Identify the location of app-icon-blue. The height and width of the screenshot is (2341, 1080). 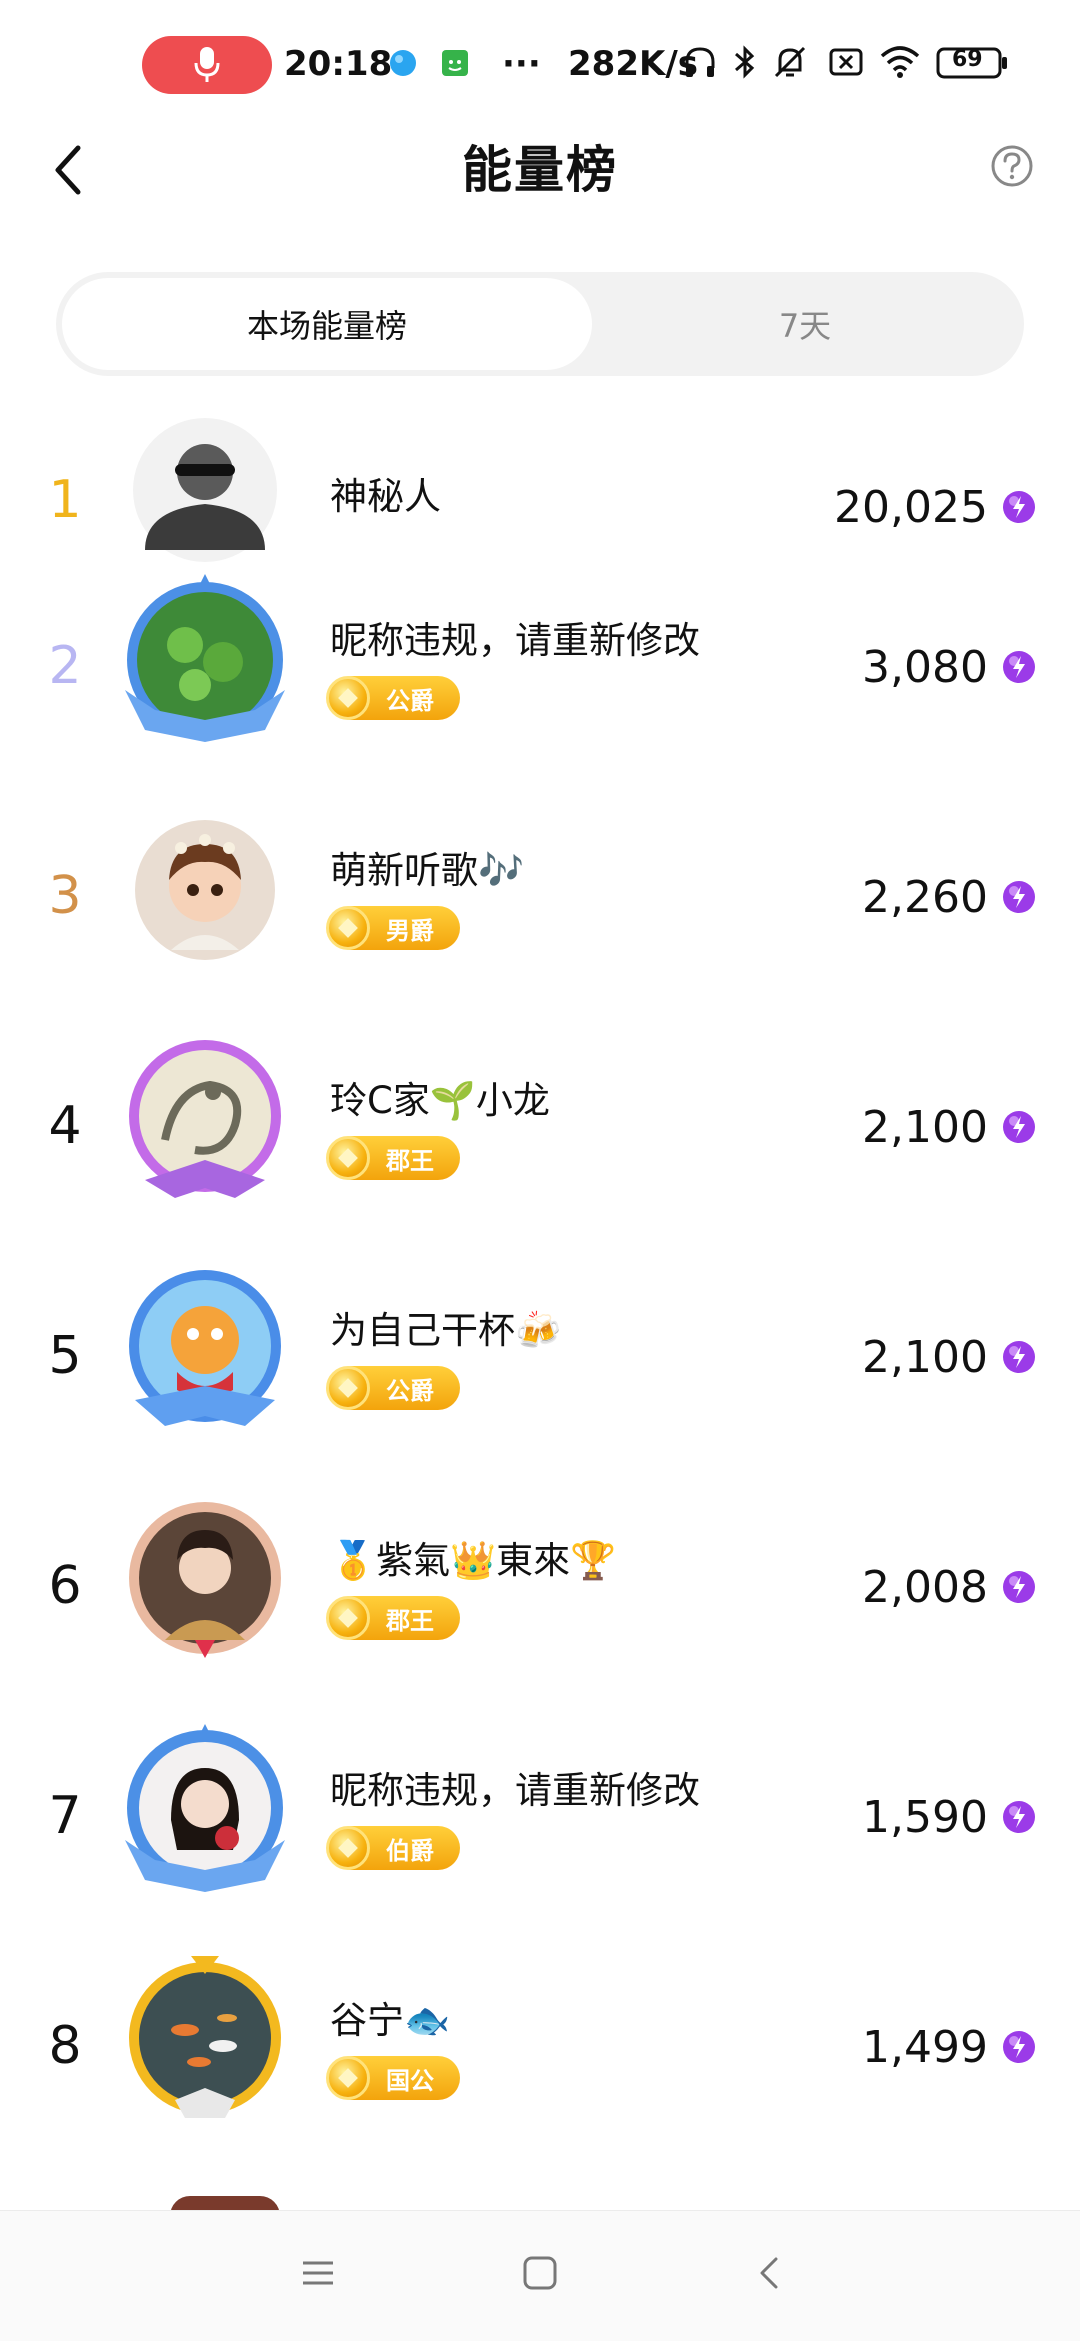
(403, 65).